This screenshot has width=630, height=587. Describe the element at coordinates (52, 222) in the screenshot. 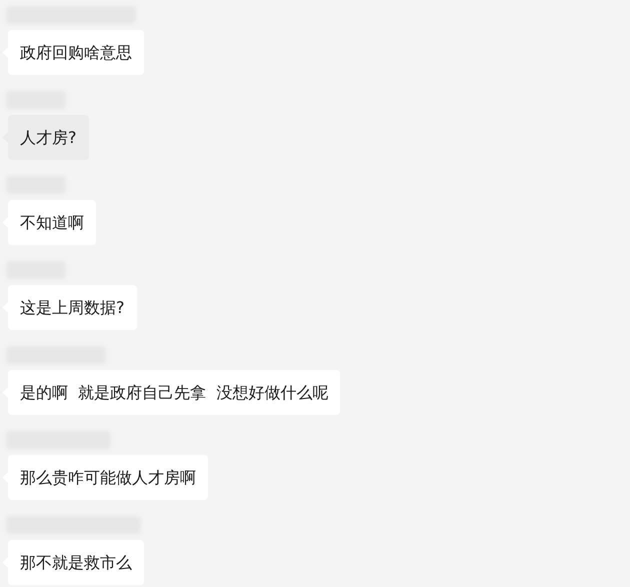

I see `message-bubble: 不知道啊` at that location.